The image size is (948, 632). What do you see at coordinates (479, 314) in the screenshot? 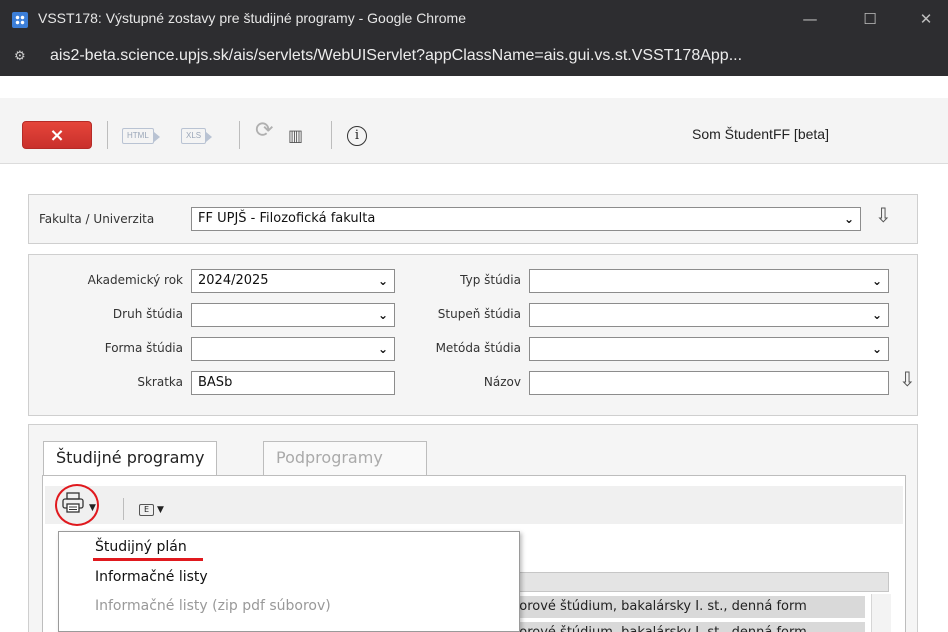
I see `stupen-studia-label: Stupeň štúdia` at bounding box center [479, 314].